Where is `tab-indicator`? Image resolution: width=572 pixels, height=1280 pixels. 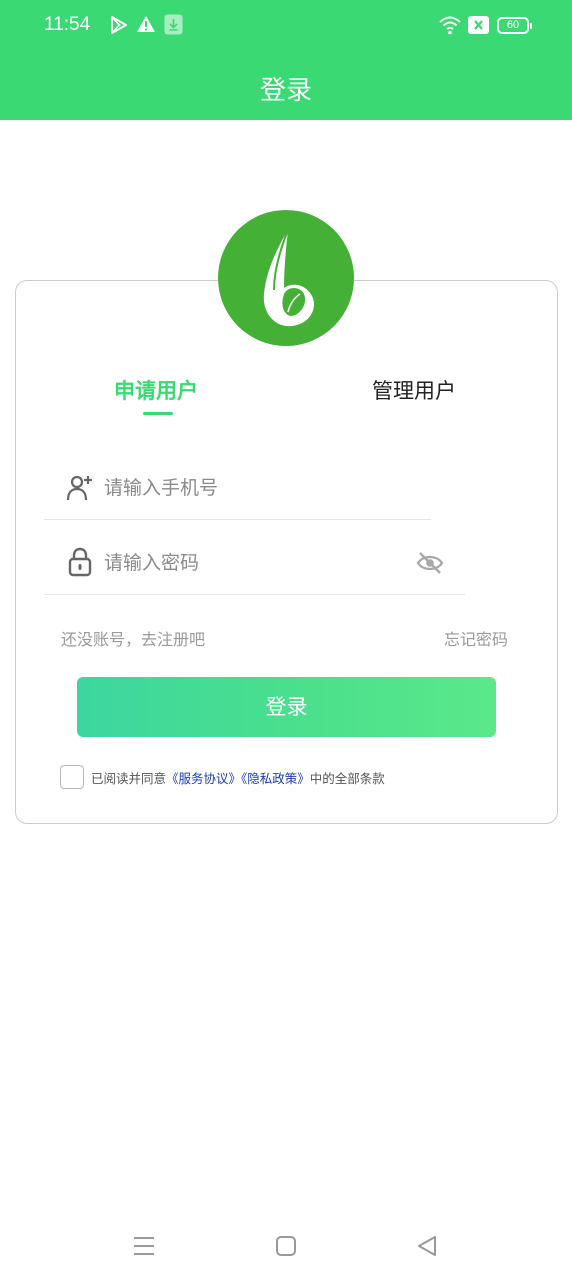 tab-indicator is located at coordinates (158, 413).